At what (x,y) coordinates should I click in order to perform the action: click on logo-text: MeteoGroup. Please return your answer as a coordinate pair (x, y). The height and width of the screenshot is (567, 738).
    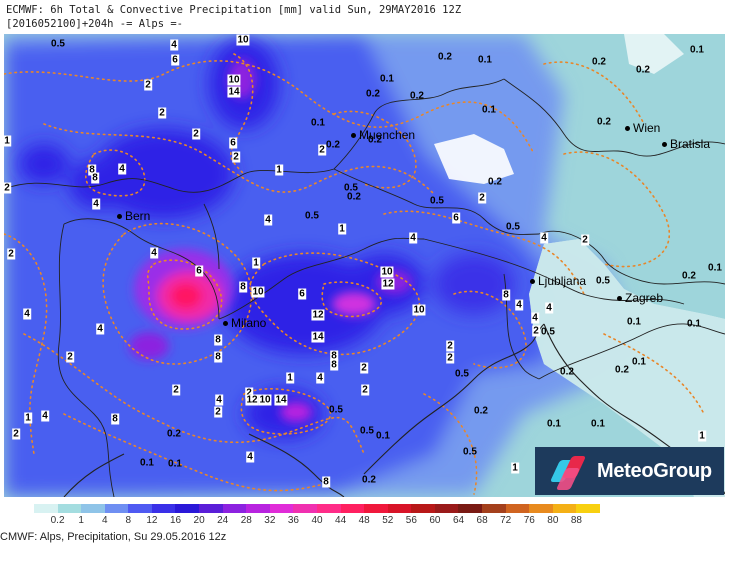
    Looking at the image, I should click on (654, 470).